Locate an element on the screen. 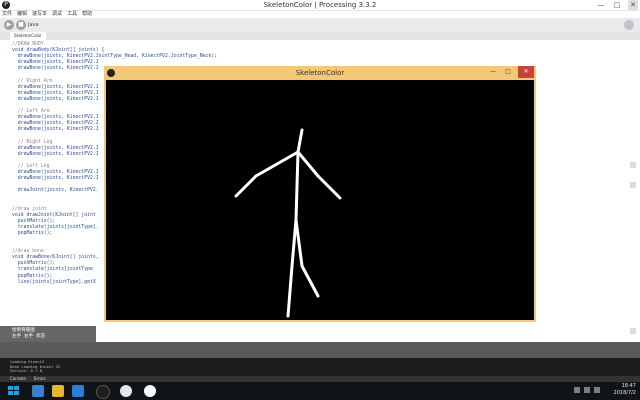 This screenshot has width=640, height=400. menu-tools: 工具 is located at coordinates (72, 14).